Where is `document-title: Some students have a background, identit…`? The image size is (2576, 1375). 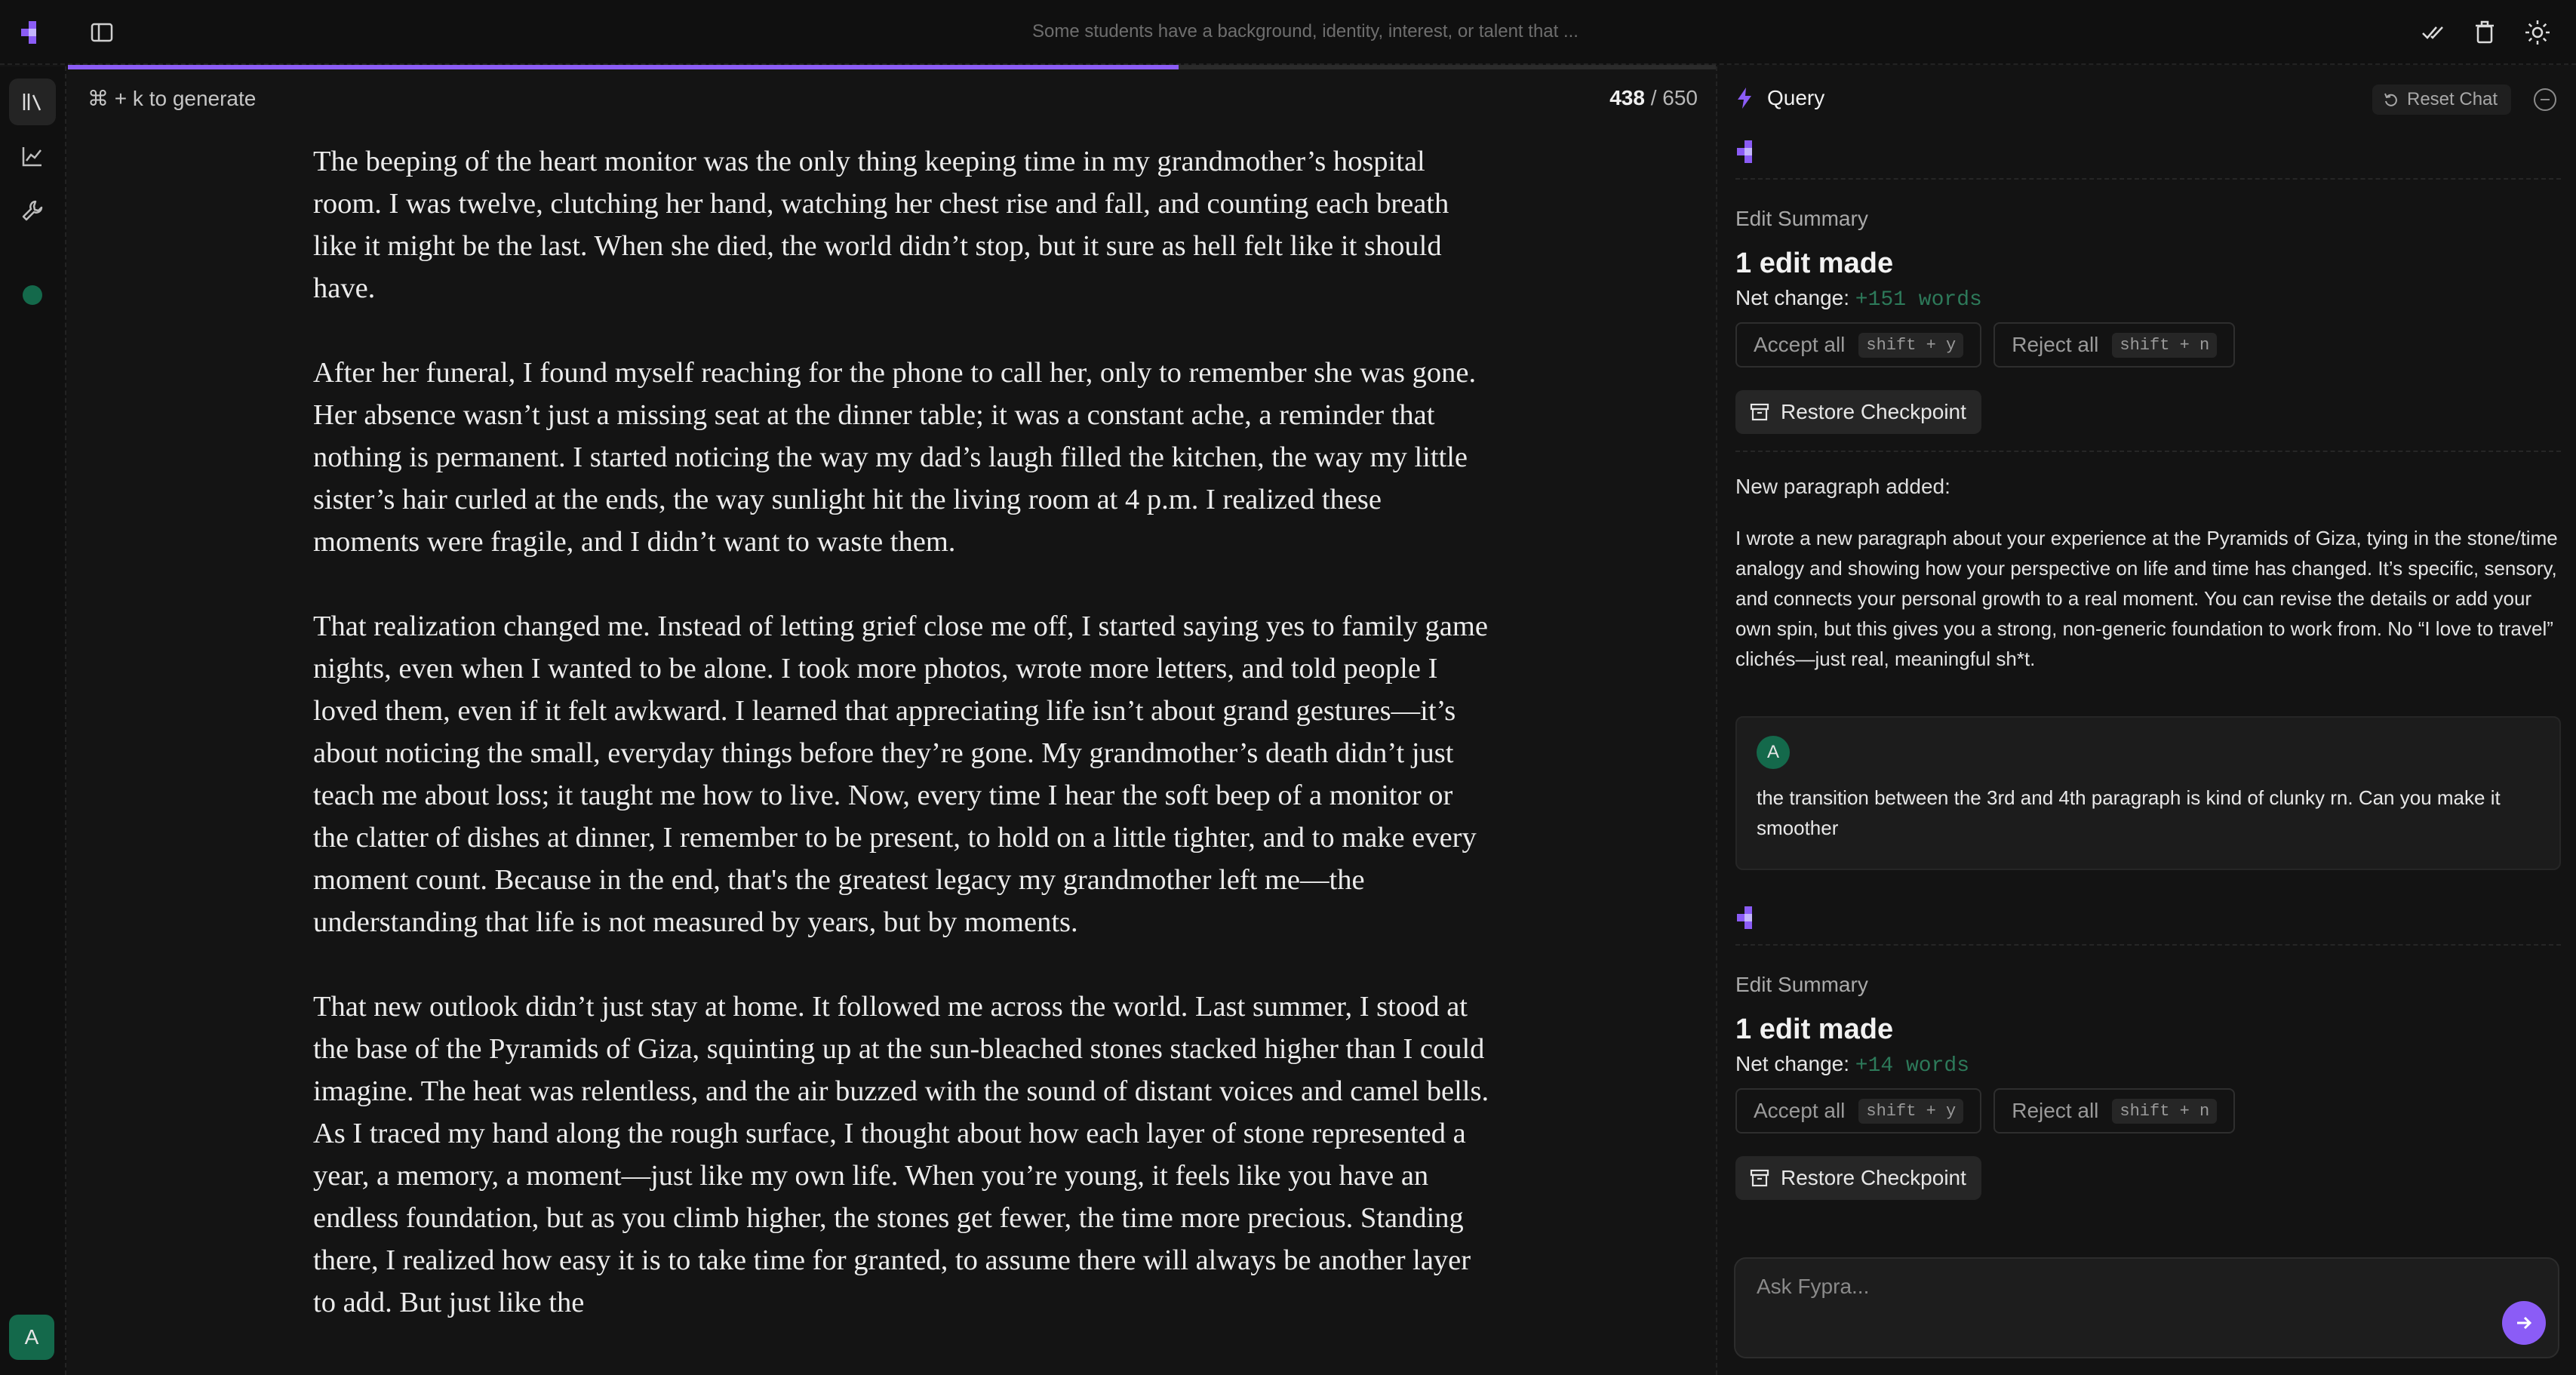 document-title: Some students have a background, identit… is located at coordinates (1305, 32).